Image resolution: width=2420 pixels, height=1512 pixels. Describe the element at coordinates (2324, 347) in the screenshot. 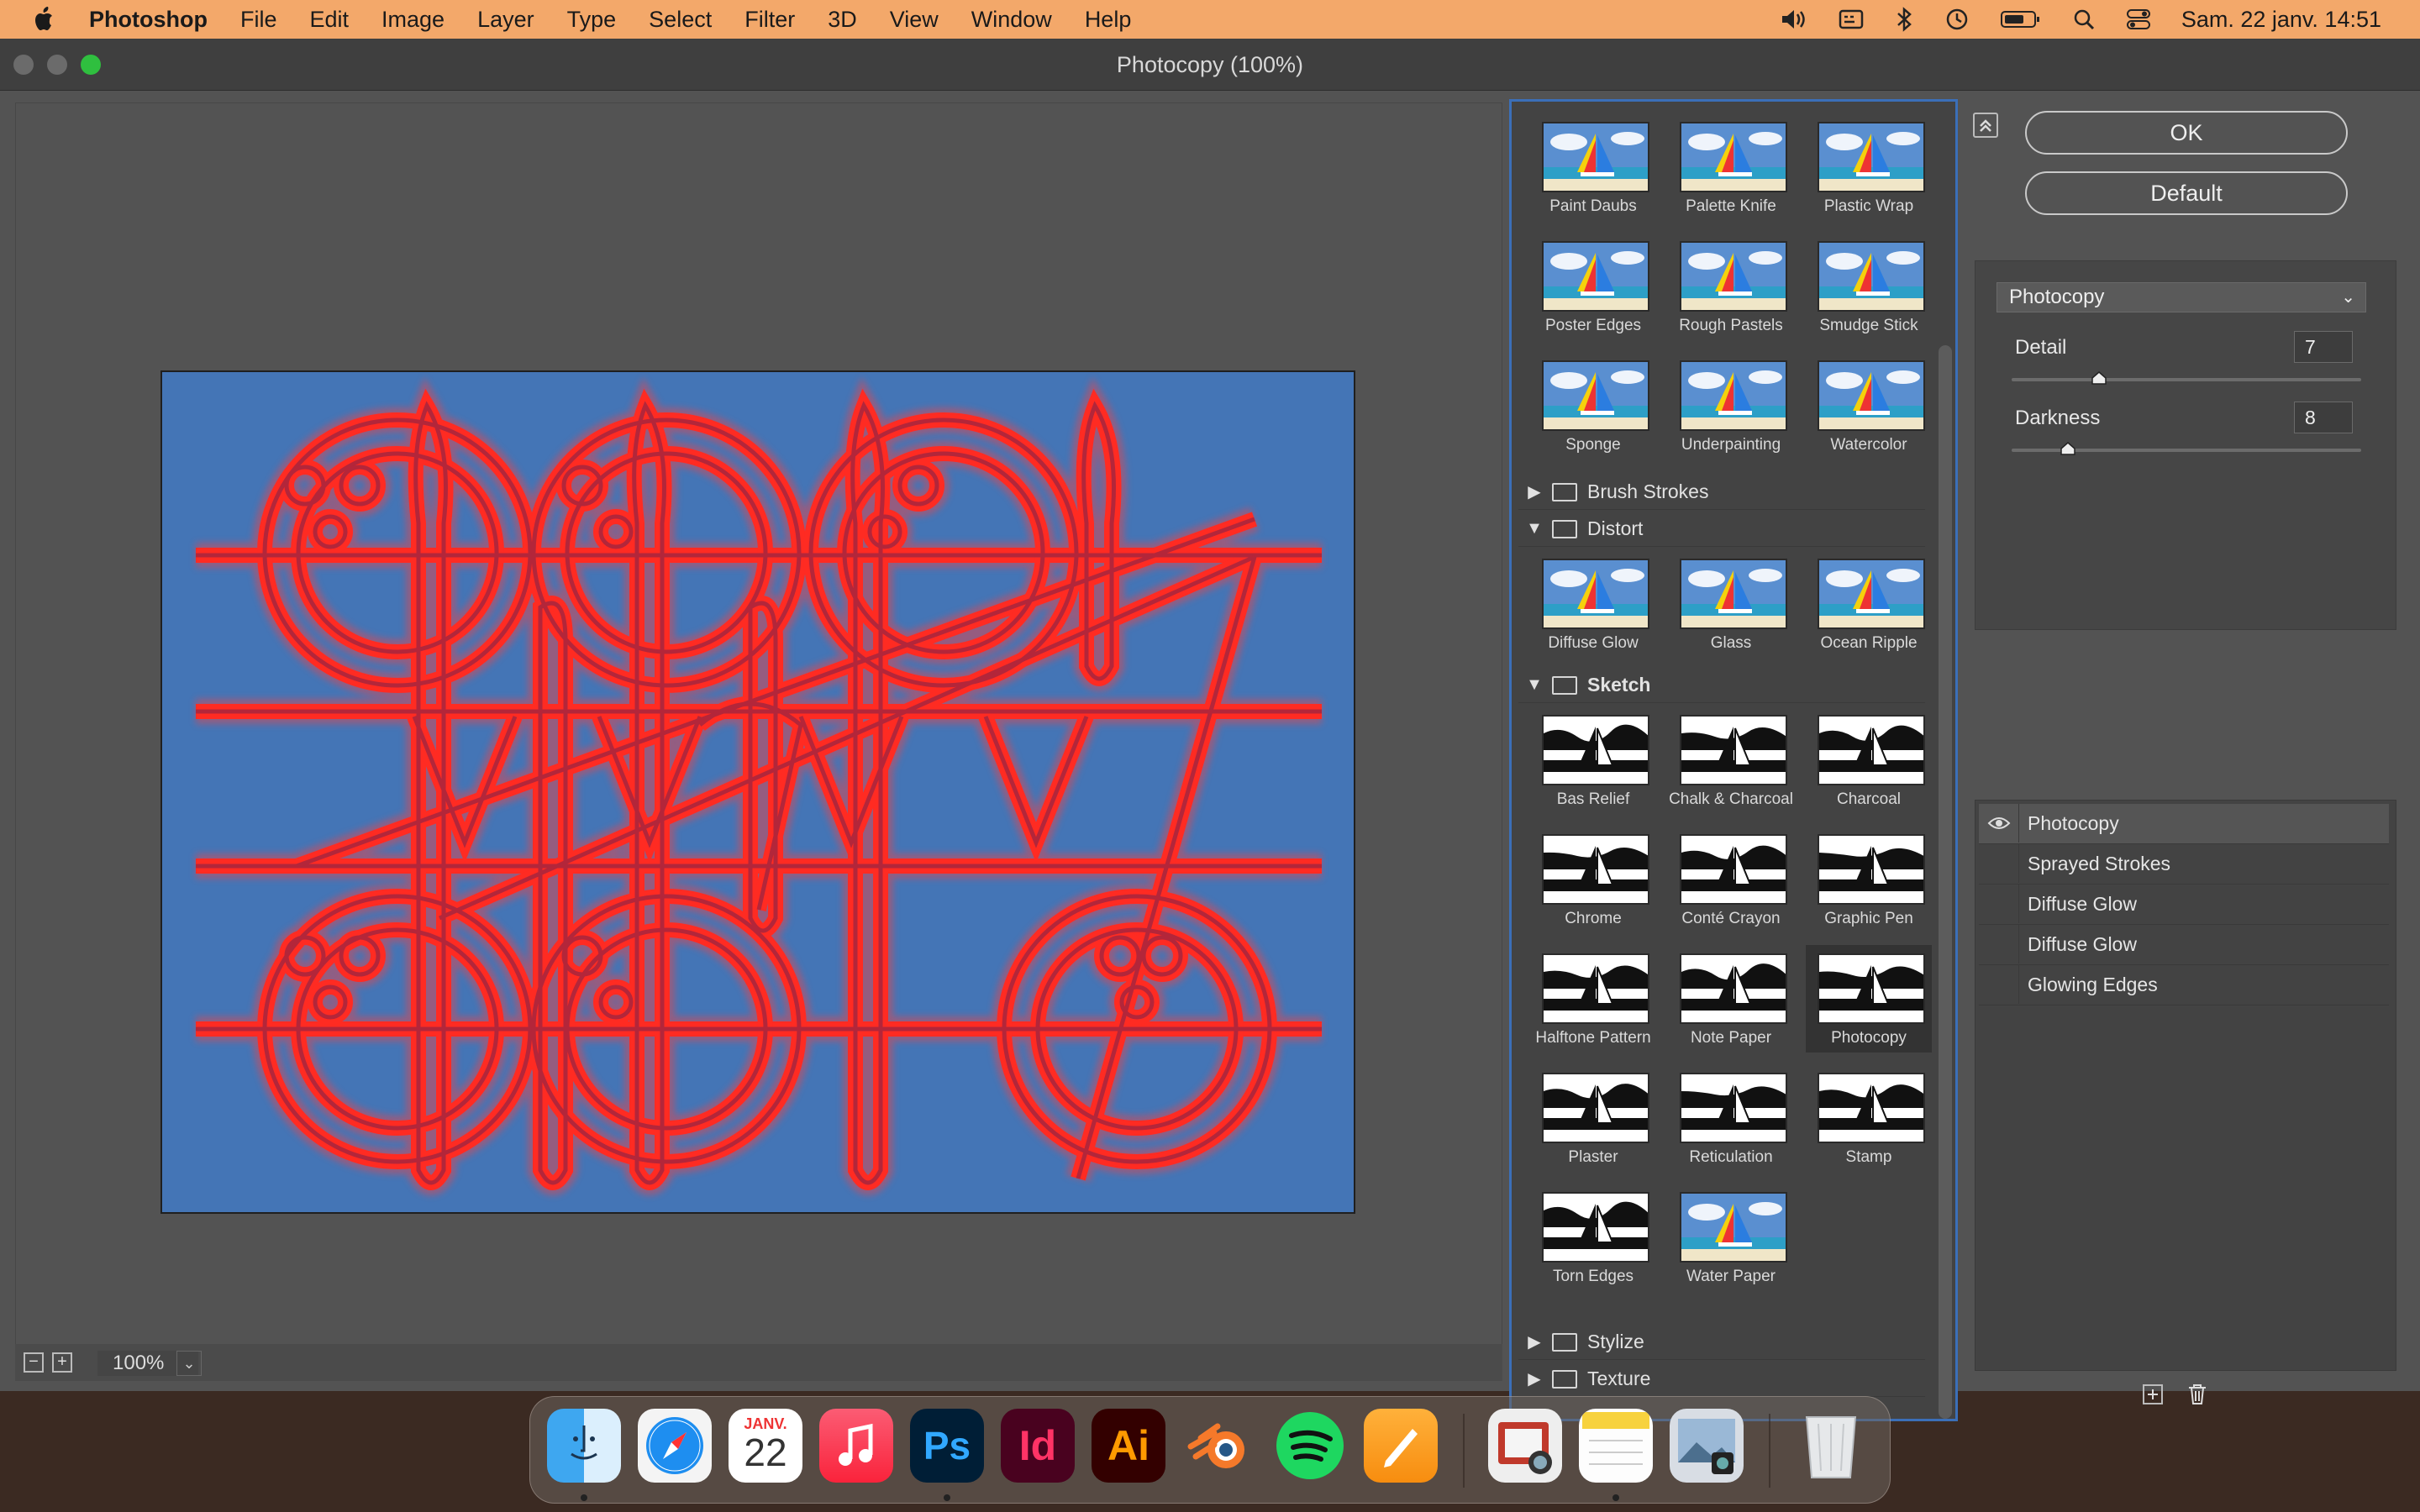

I see `detail-input: 7` at that location.